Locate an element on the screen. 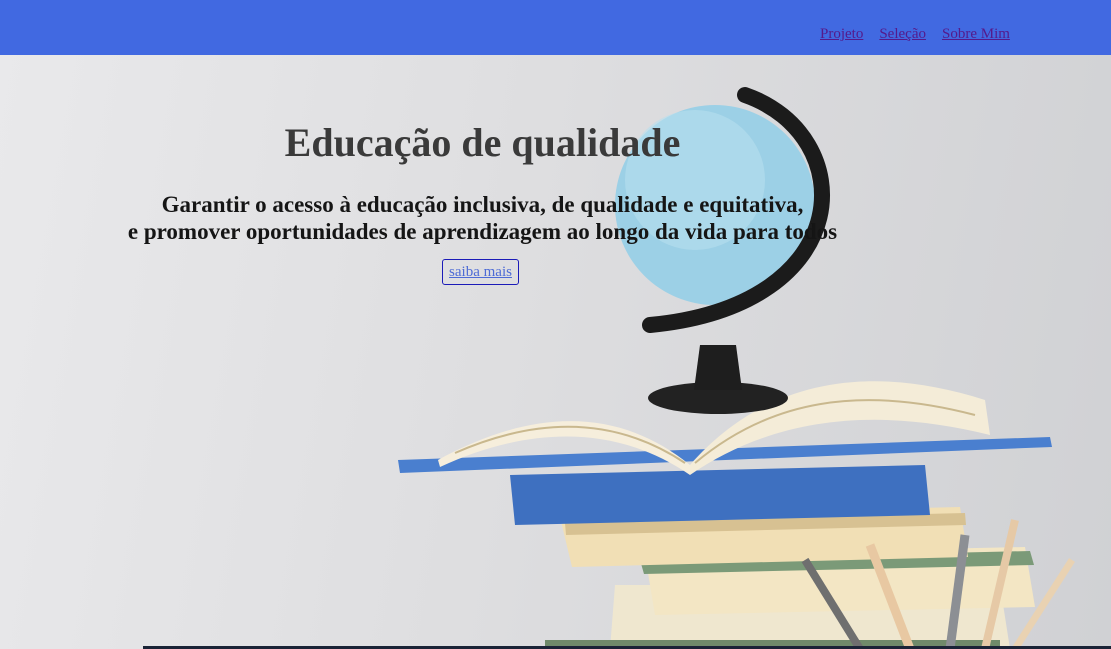  saiba-mais-button: saiba mais is located at coordinates (480, 272).